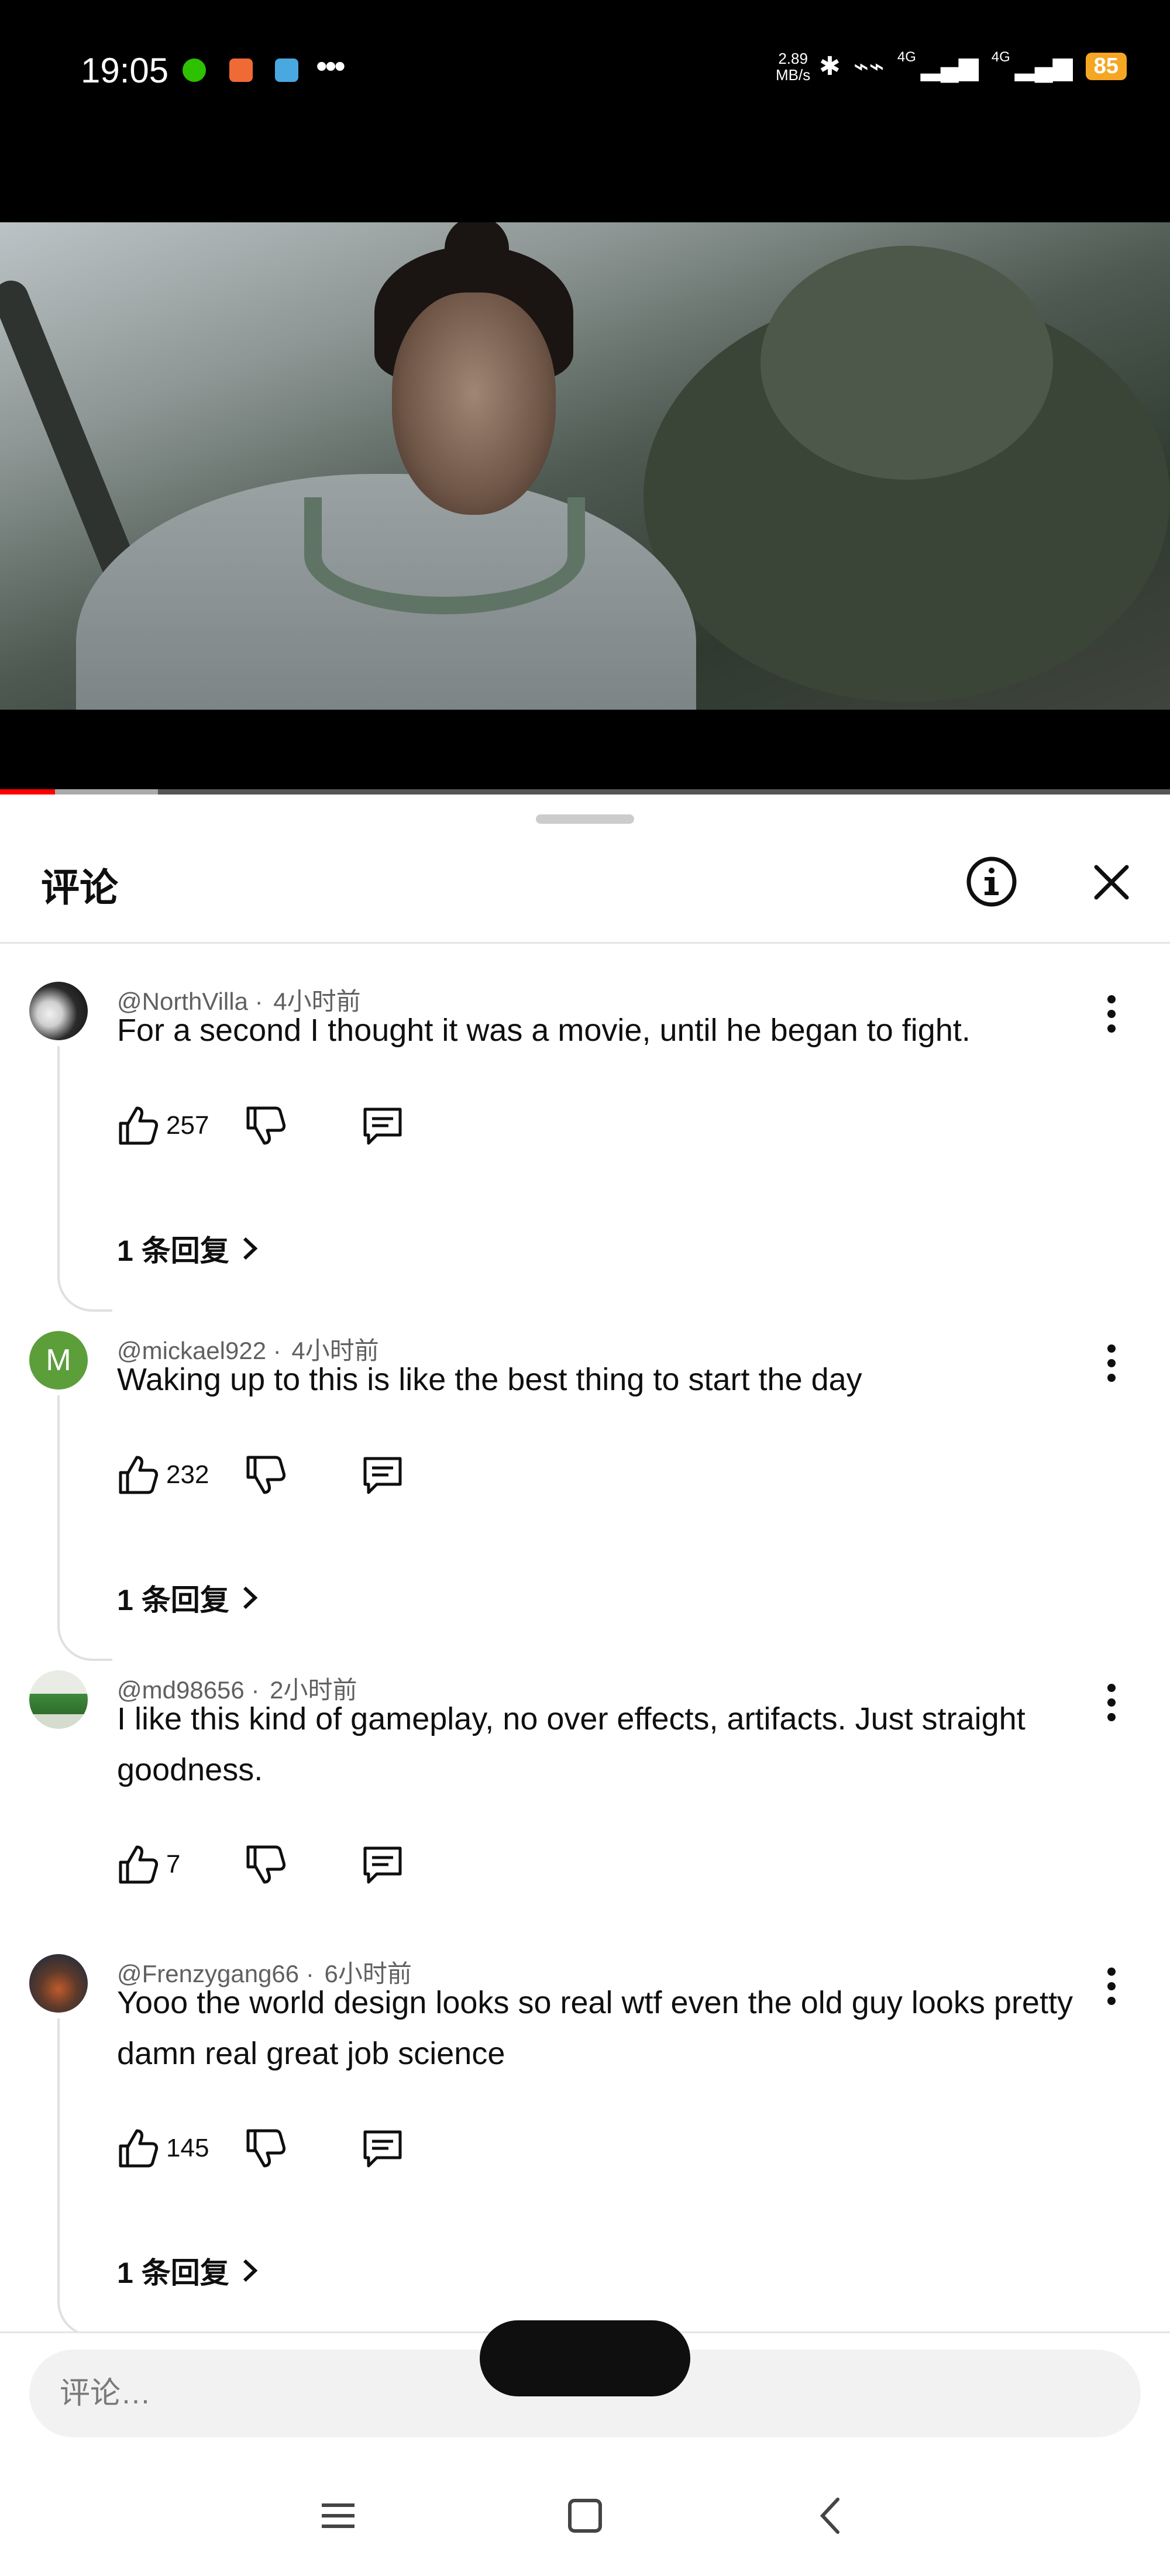 The width and height of the screenshot is (1170, 2576). What do you see at coordinates (1106, 66) in the screenshot?
I see `battery-indicator: 85` at bounding box center [1106, 66].